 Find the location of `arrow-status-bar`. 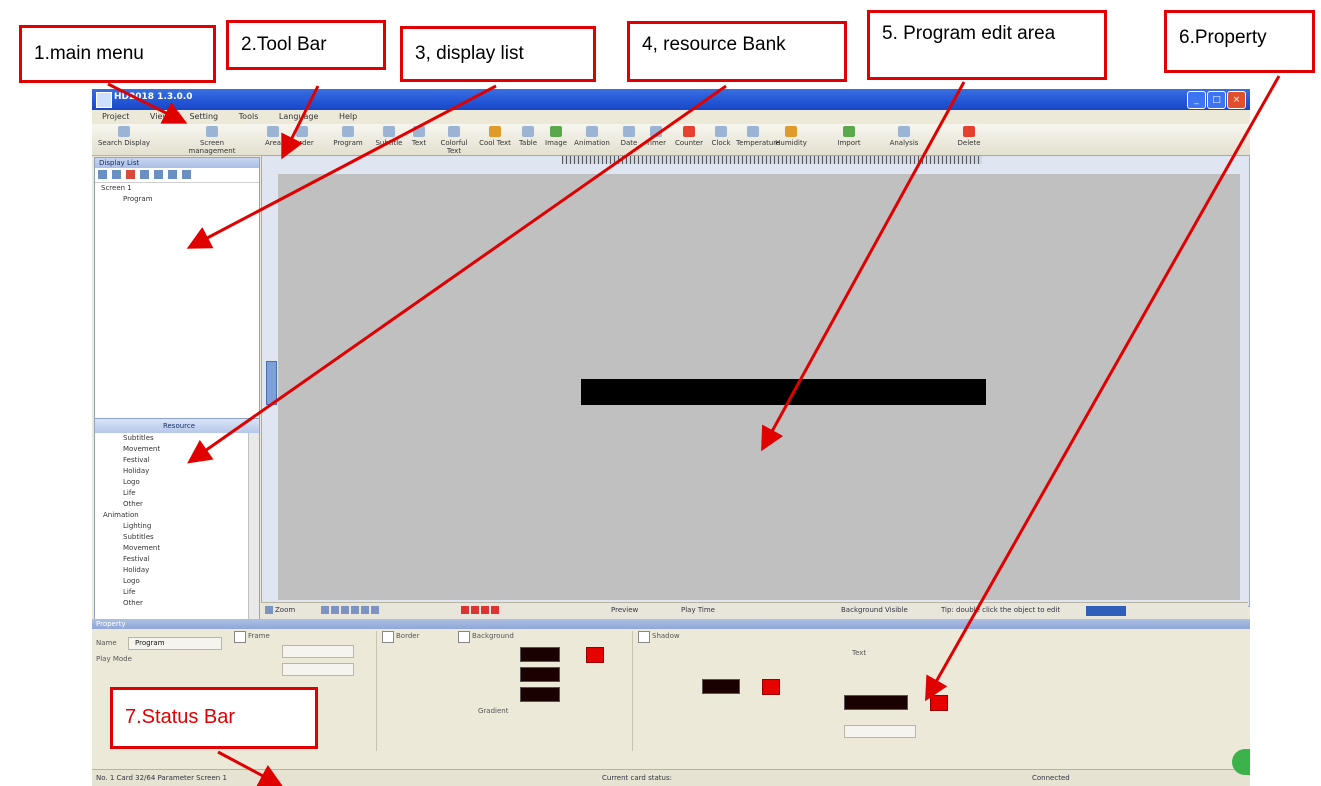

arrow-status-bar is located at coordinates (250, 768).